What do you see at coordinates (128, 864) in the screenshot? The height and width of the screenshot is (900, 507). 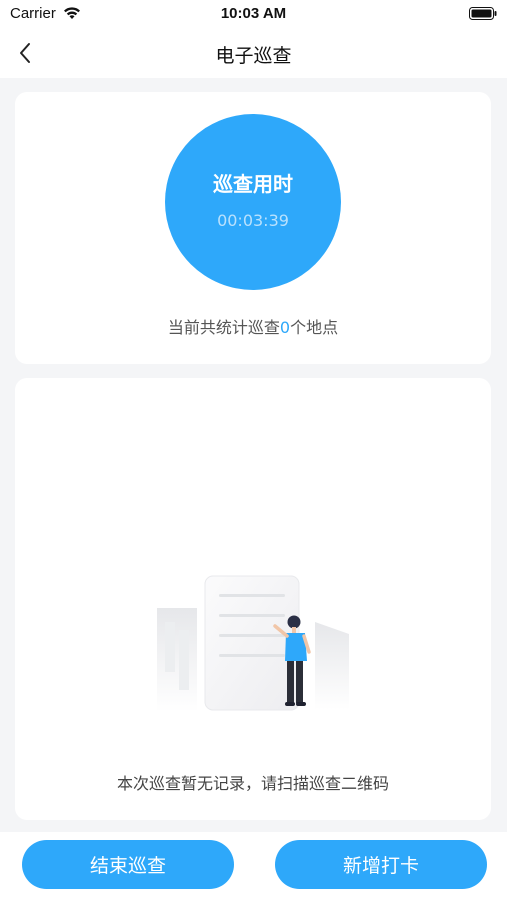 I see `end-patrol-button: 结束巡查` at bounding box center [128, 864].